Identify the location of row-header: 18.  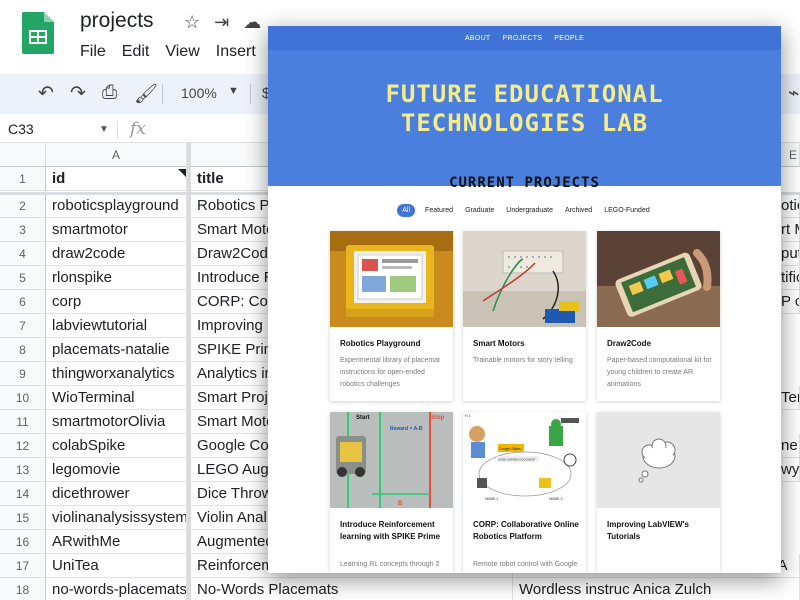
(23, 589).